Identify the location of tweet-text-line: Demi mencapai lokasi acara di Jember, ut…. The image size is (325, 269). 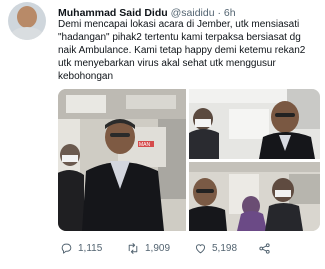
(179, 24).